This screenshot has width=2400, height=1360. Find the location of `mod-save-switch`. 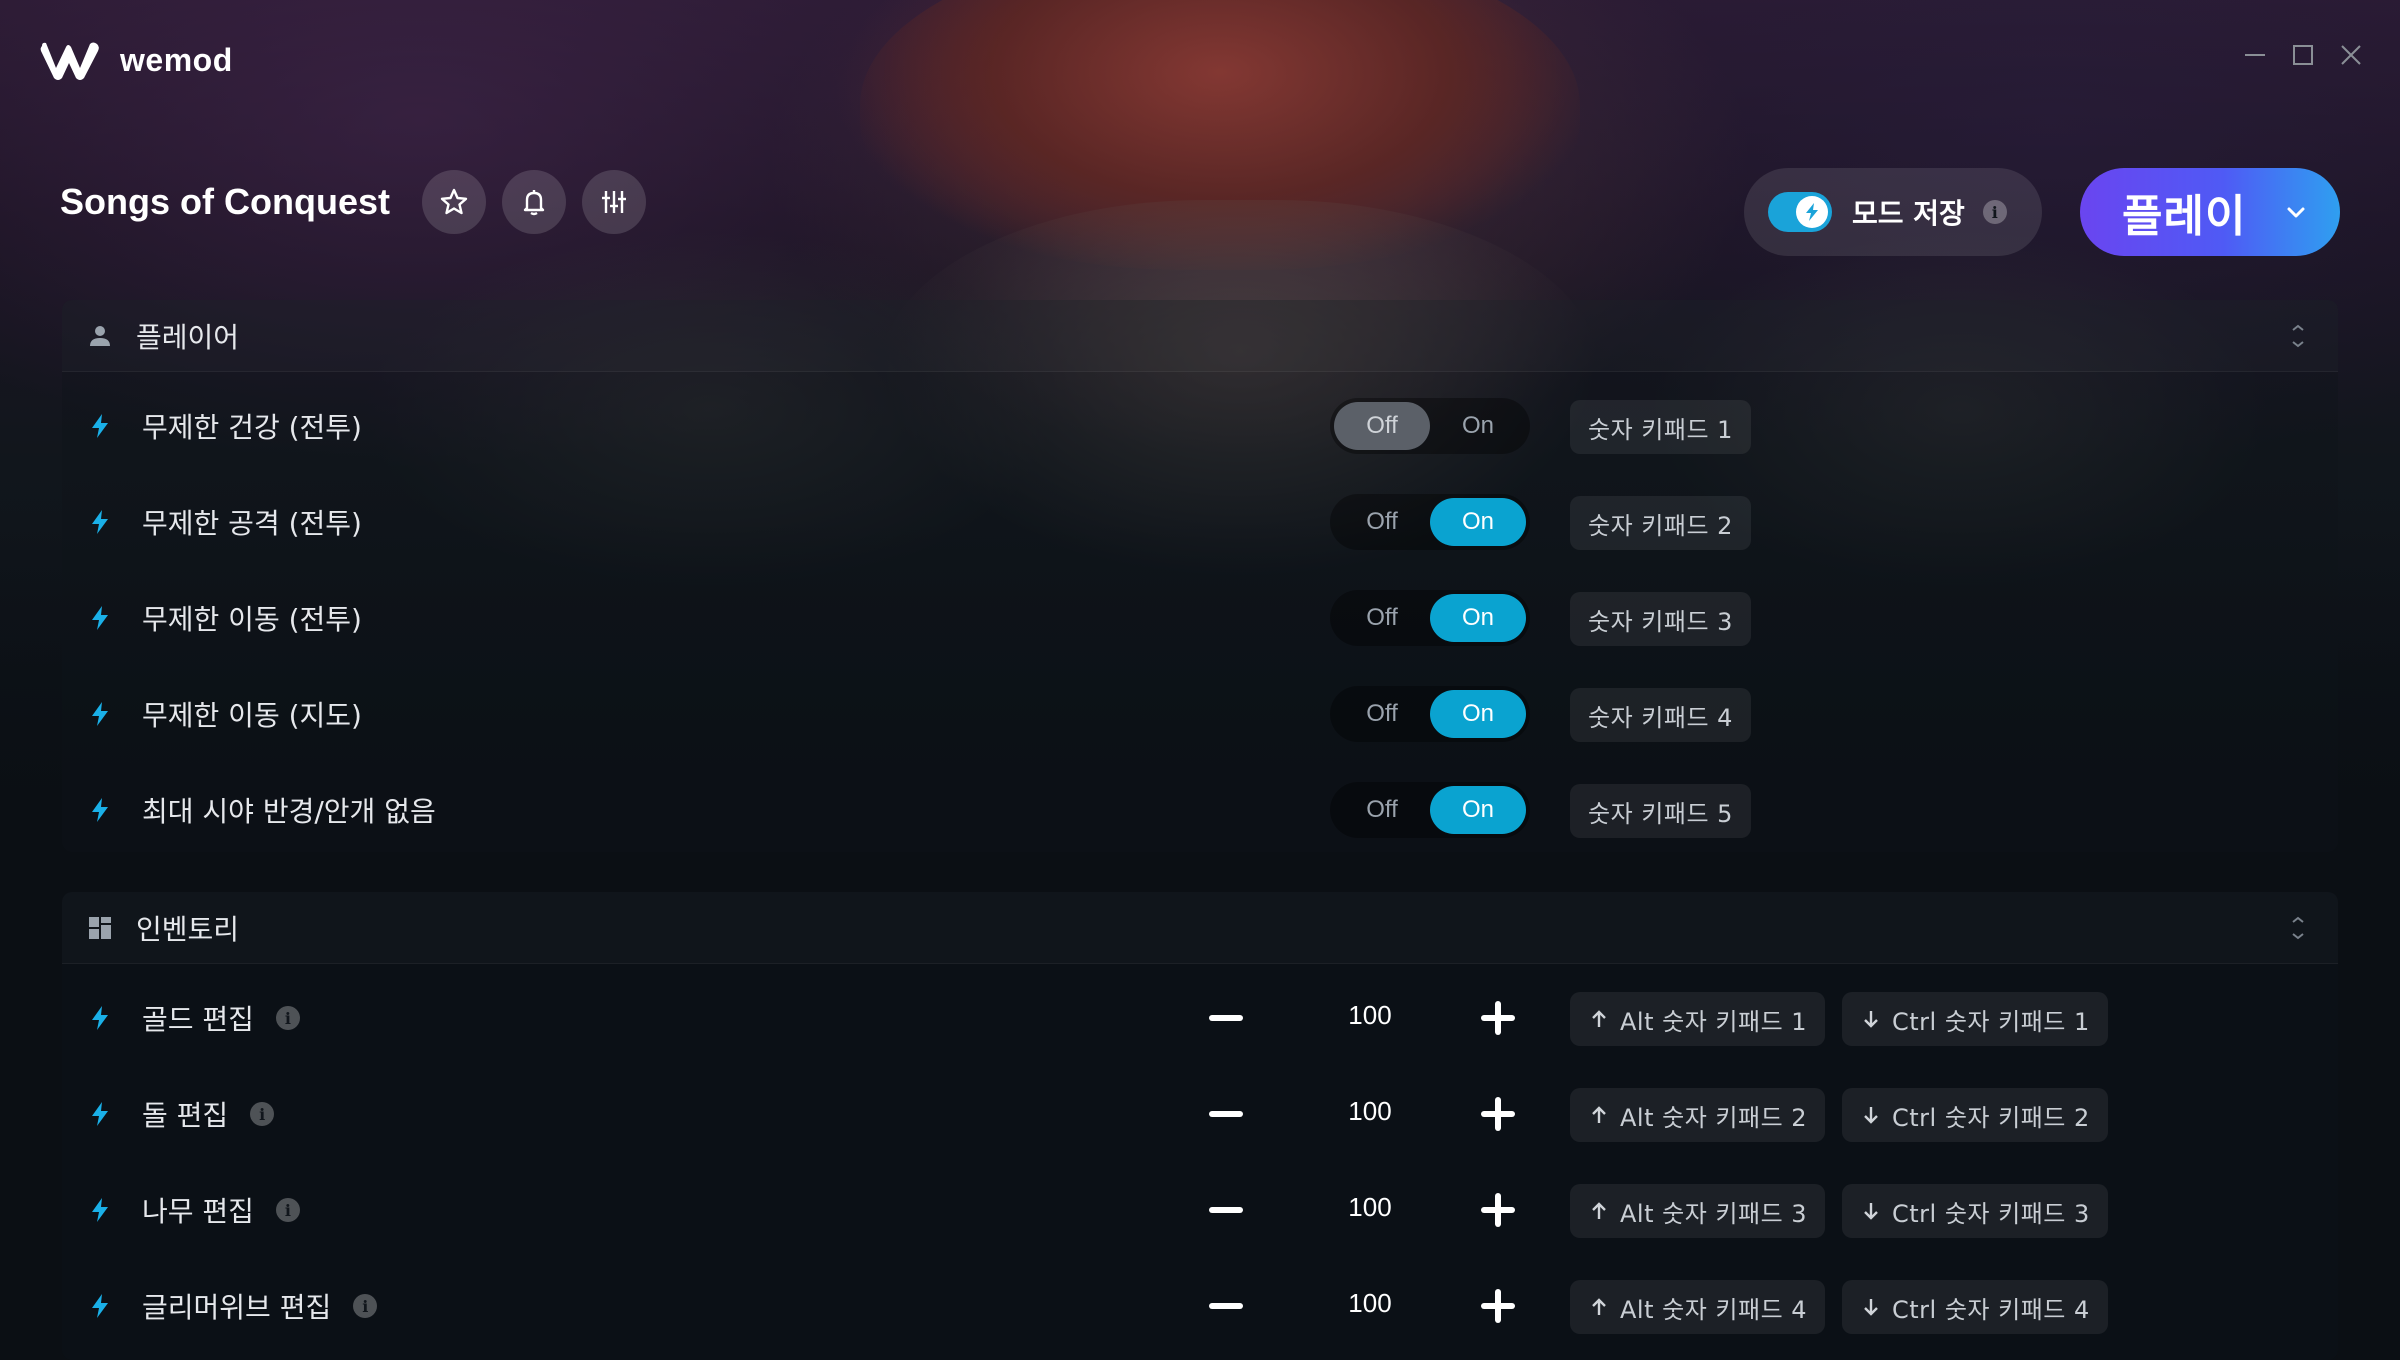

mod-save-switch is located at coordinates (1800, 212).